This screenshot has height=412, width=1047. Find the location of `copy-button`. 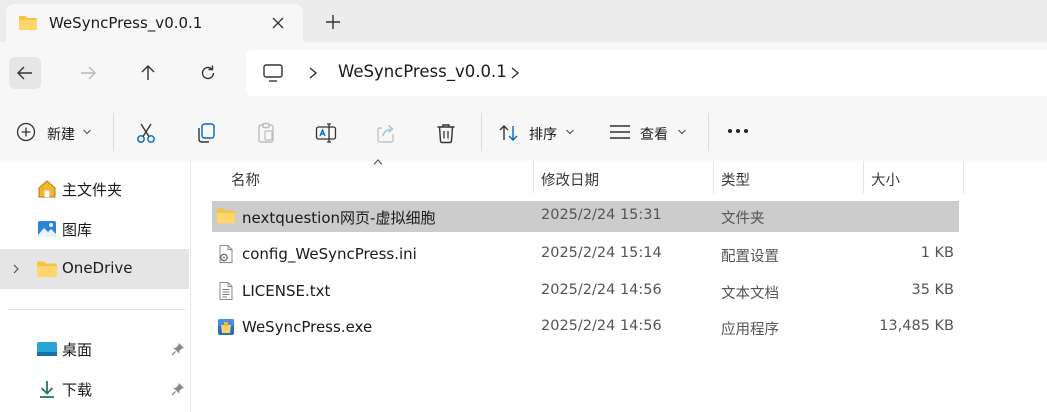

copy-button is located at coordinates (206, 132).